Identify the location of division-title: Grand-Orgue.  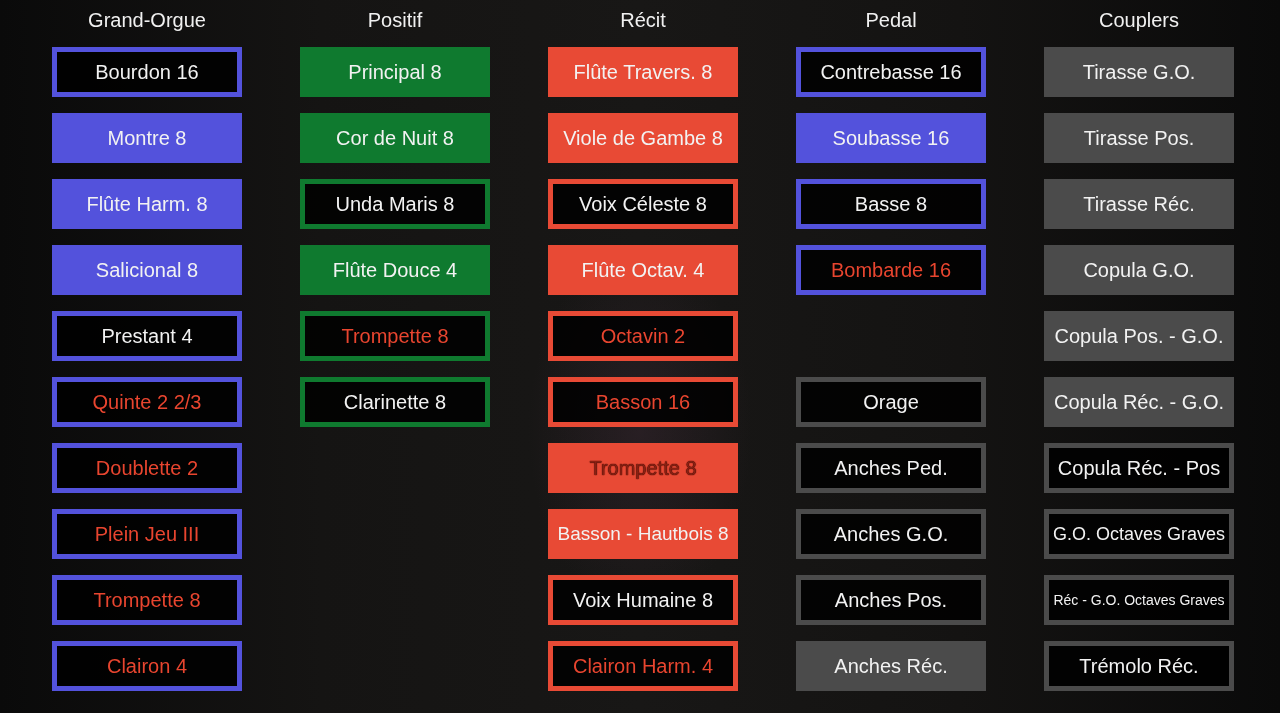
(147, 20).